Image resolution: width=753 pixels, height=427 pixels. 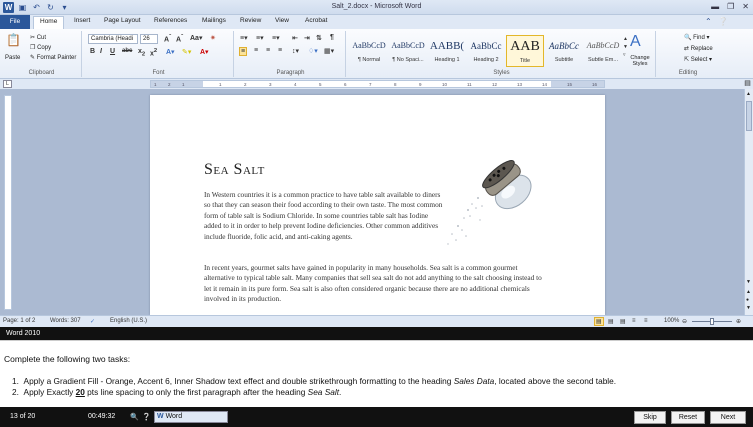 What do you see at coordinates (243, 51) in the screenshot?
I see `align-left-icon: ≡` at bounding box center [243, 51].